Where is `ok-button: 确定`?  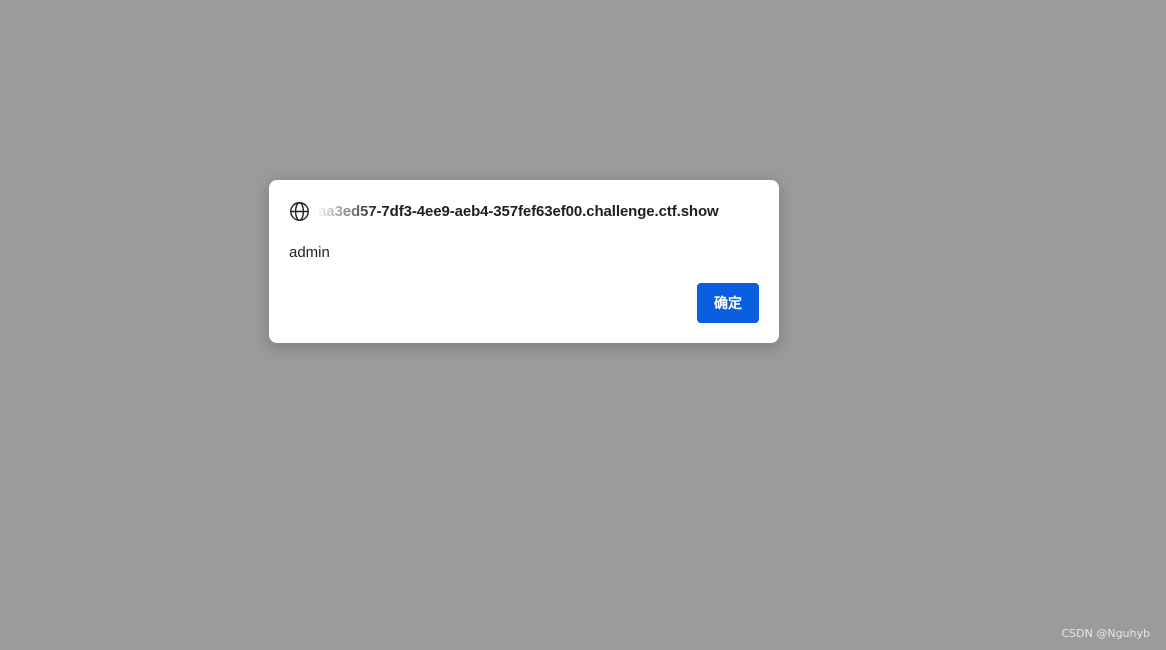 ok-button: 确定 is located at coordinates (728, 303).